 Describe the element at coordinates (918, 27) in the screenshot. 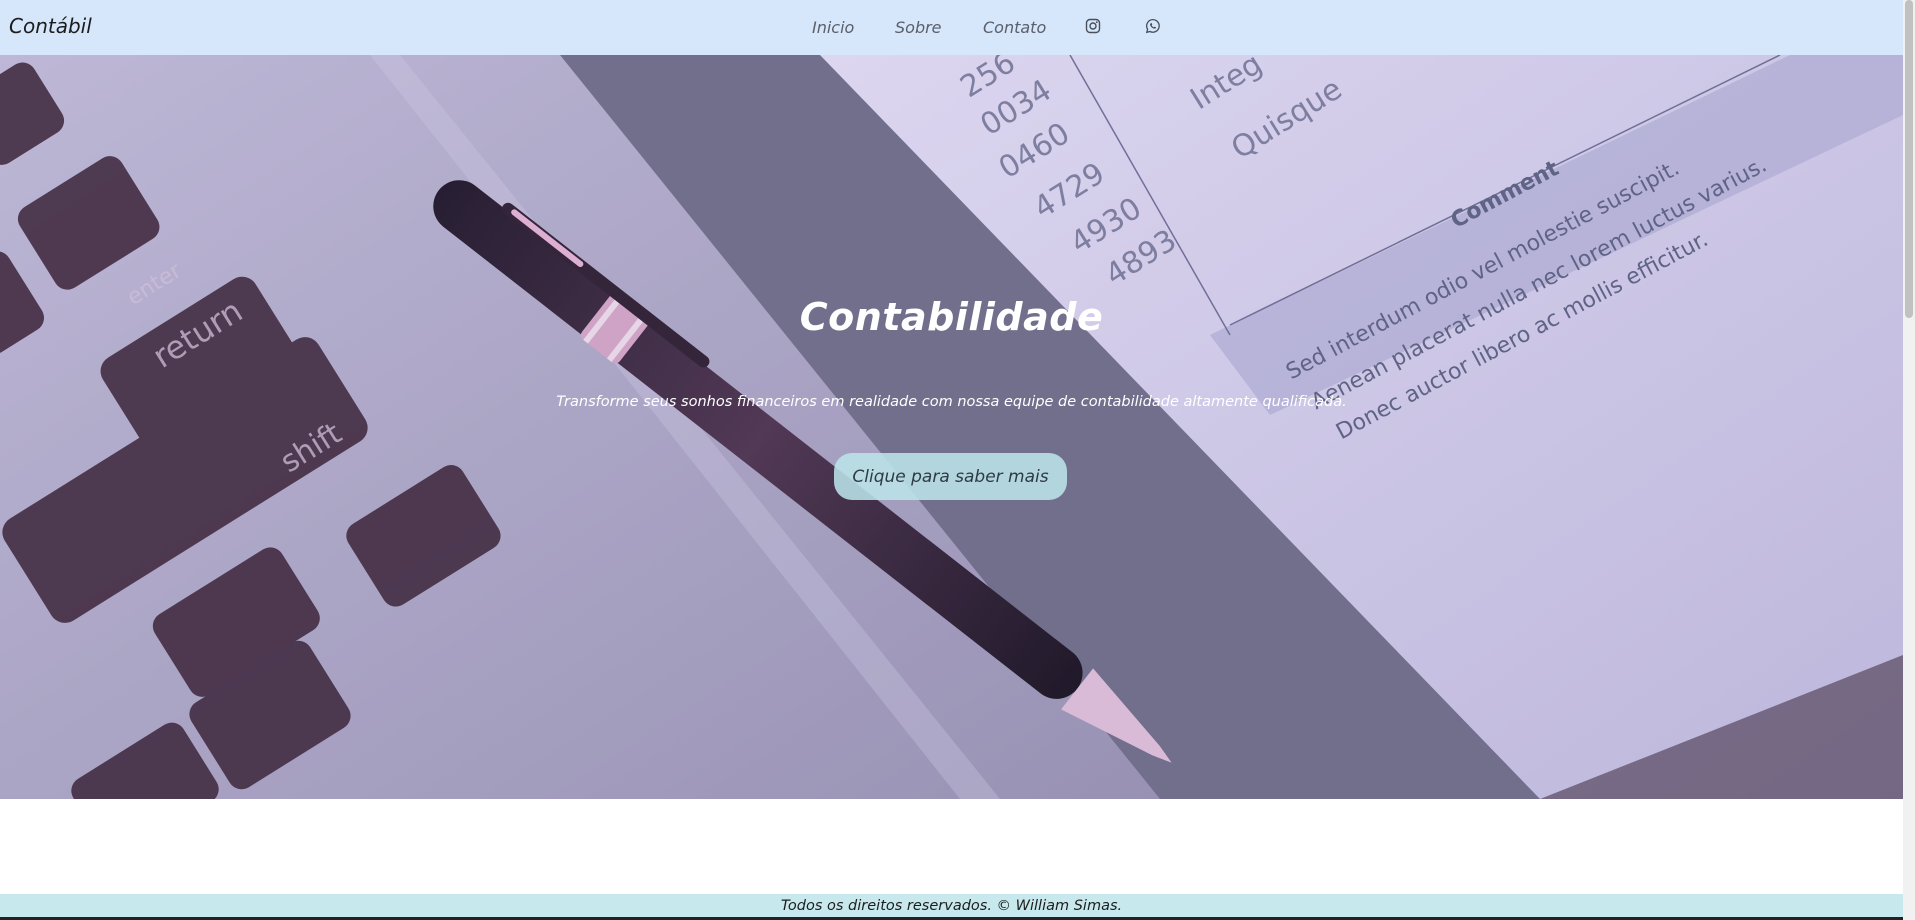

I see `nav-link-sobre: Sobre` at that location.